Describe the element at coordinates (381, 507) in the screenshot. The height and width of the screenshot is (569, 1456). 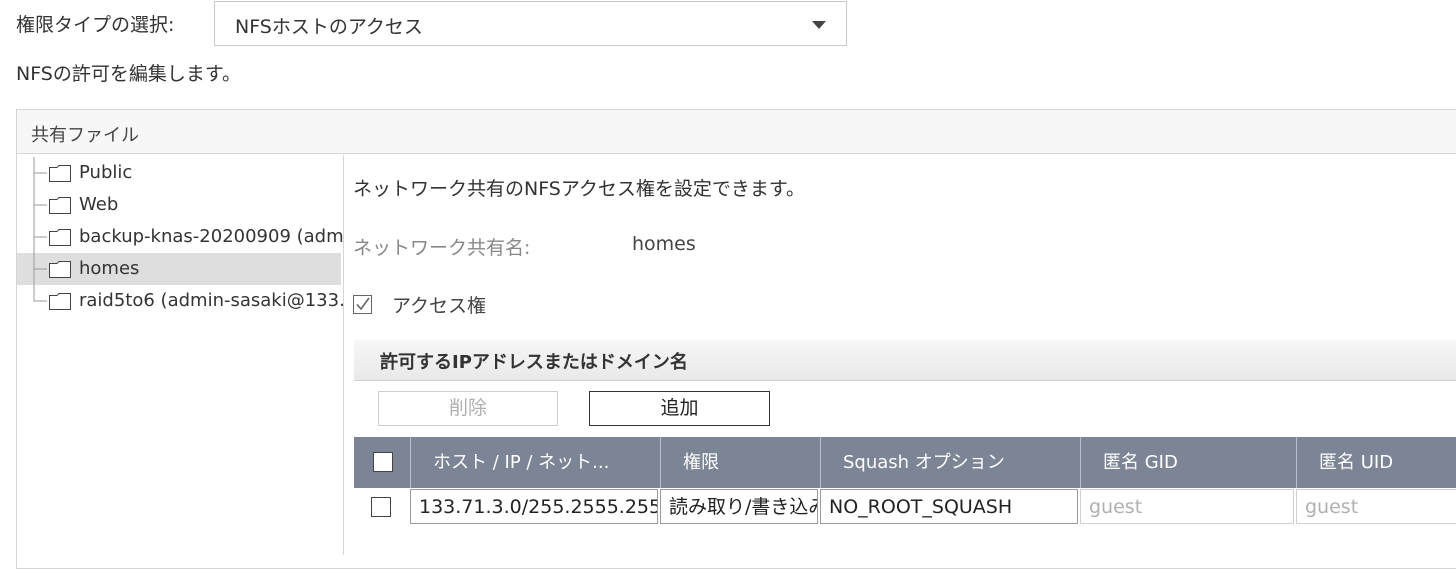
I see `row-checkbox` at that location.